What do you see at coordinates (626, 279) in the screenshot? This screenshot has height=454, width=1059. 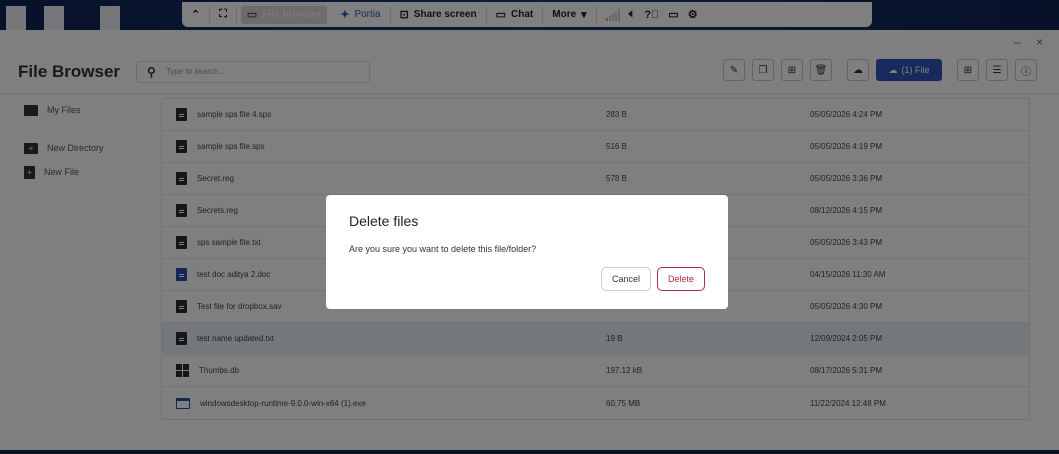 I see `cancel-button: Cancel` at bounding box center [626, 279].